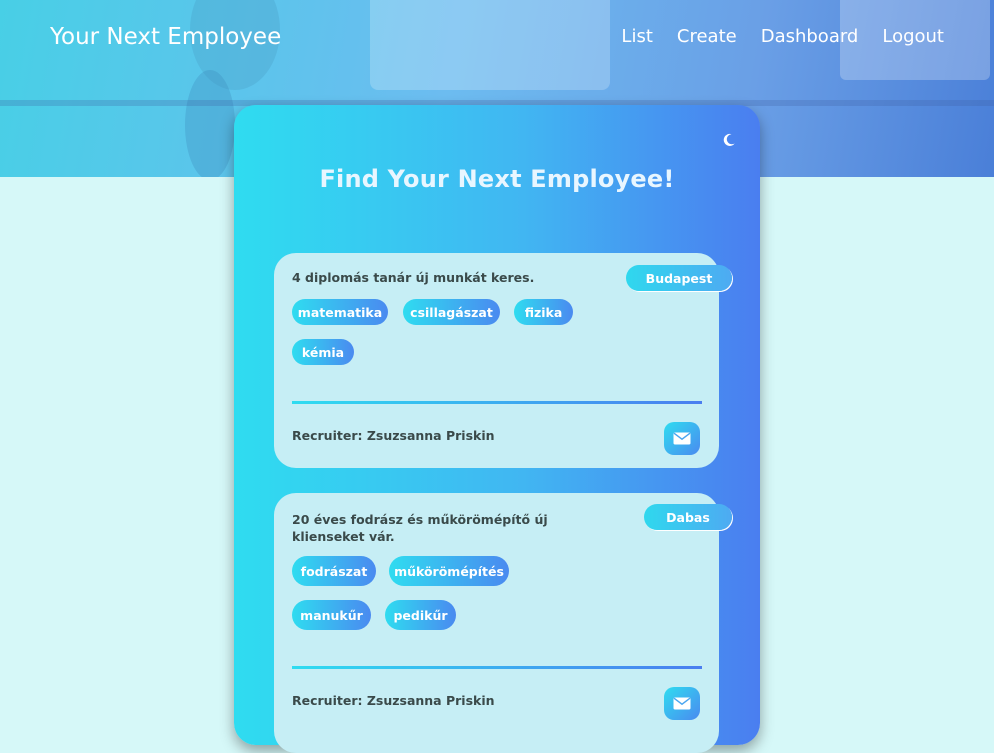  I want to click on brand-title: Your Next Employee, so click(165, 37).